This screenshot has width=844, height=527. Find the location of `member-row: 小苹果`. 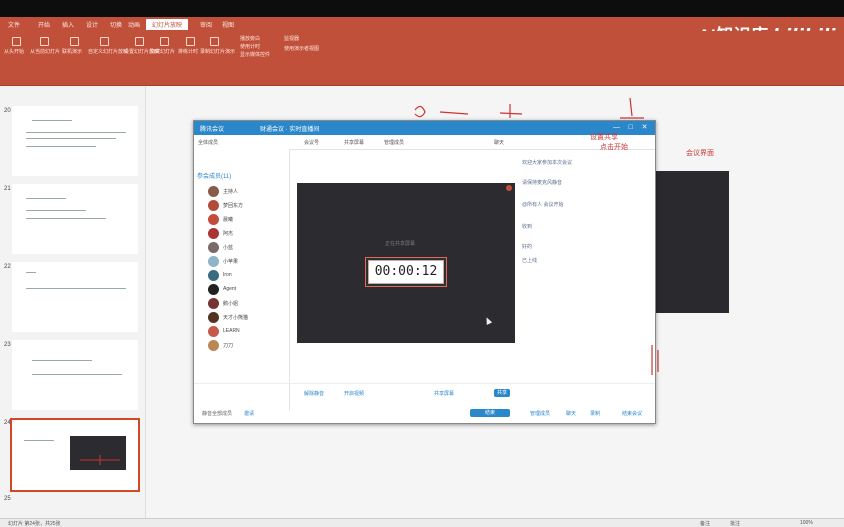

member-row: 小苹果 is located at coordinates (248, 261).